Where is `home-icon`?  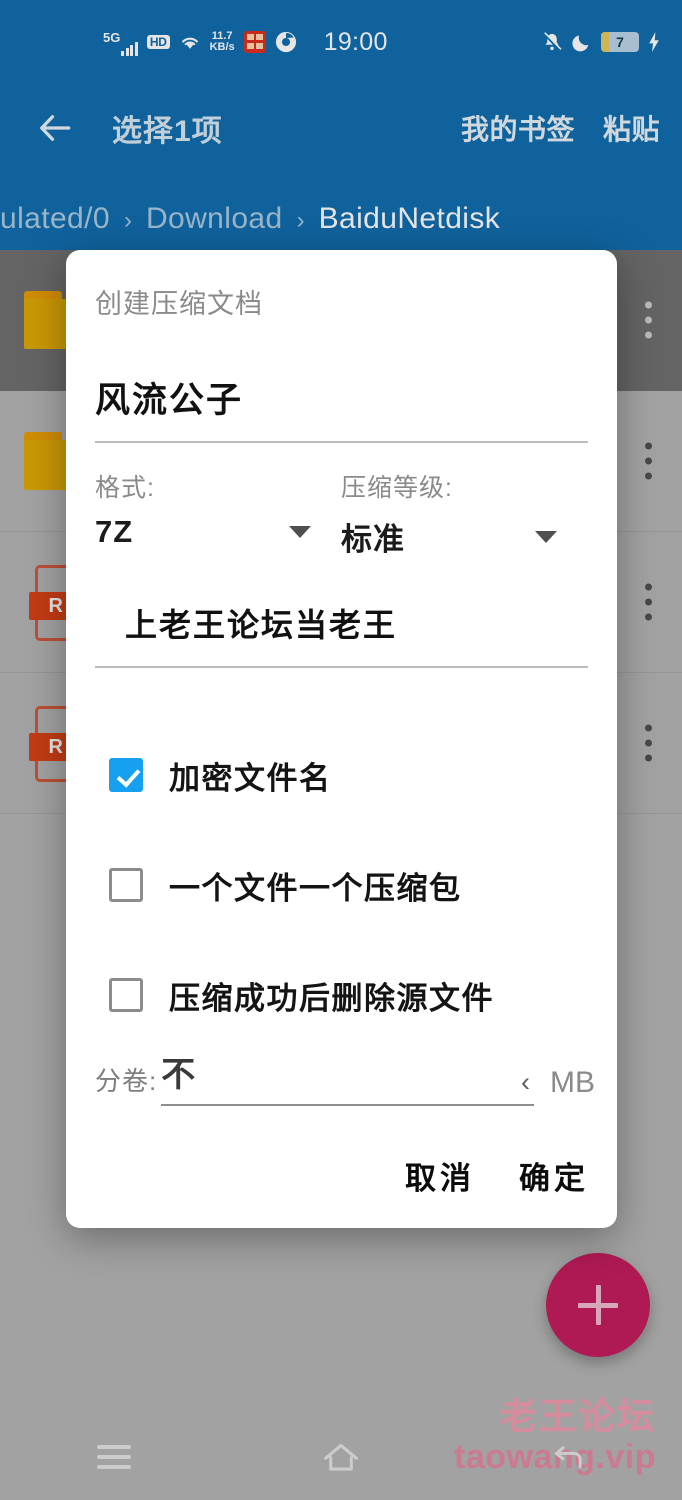
home-icon is located at coordinates (341, 1457).